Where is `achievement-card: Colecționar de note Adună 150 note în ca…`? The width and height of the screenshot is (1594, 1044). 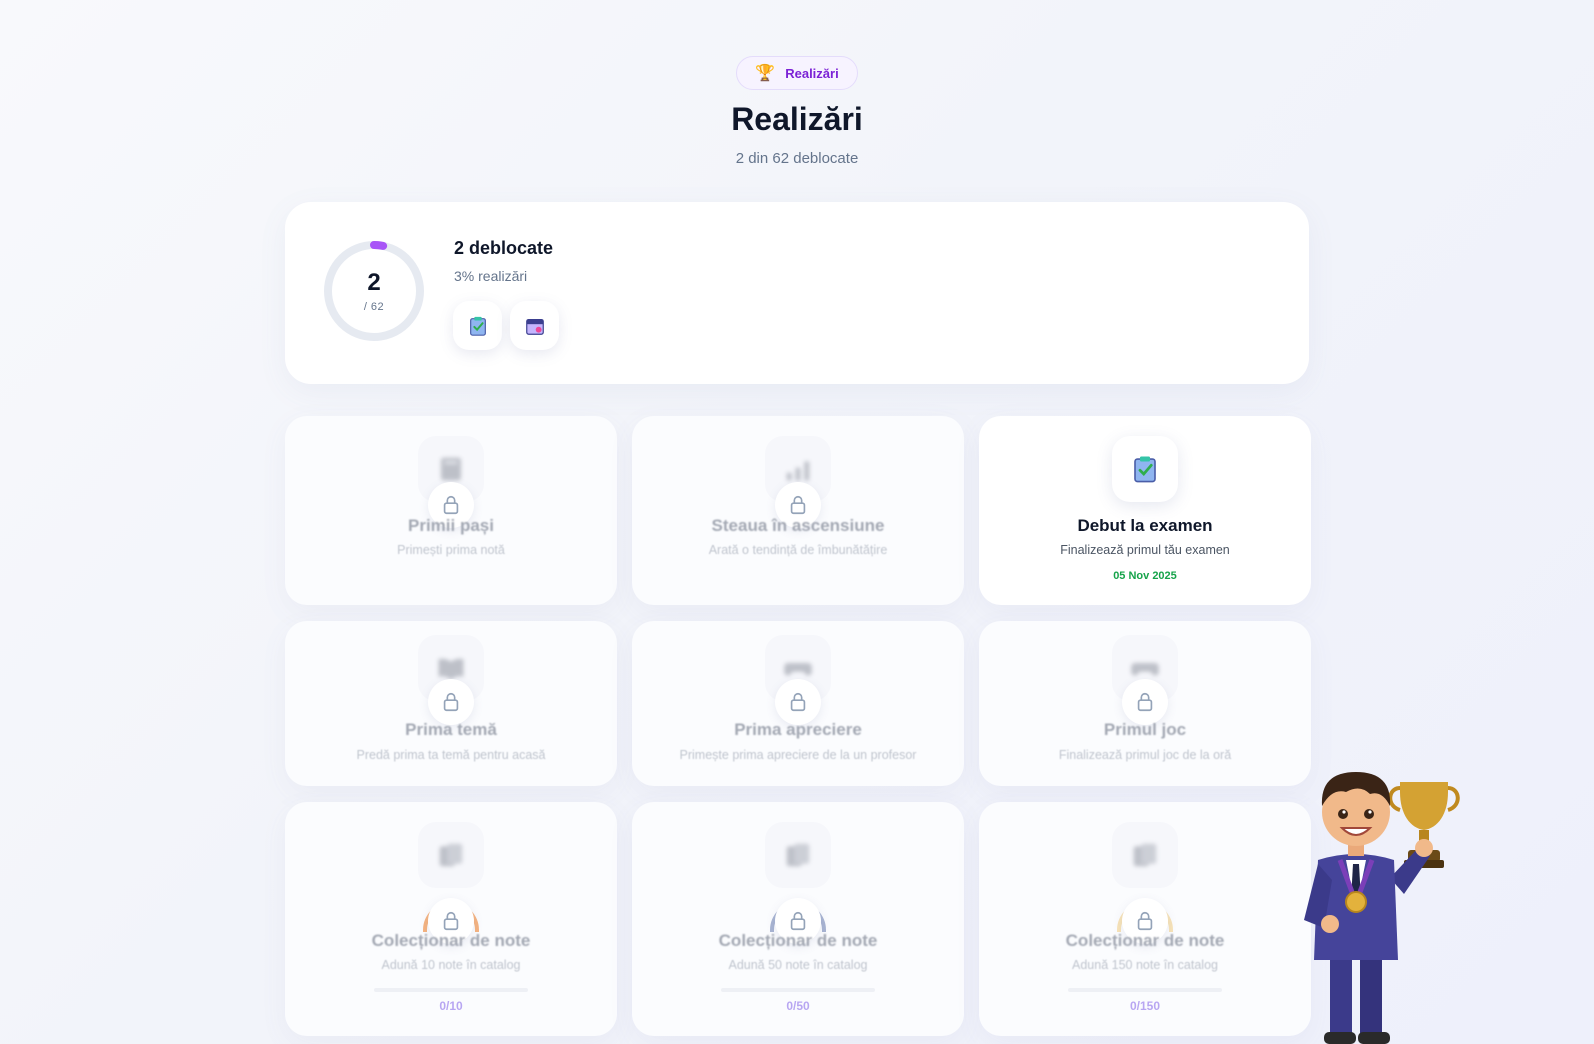 achievement-card: Colecționar de note Adună 150 note în ca… is located at coordinates (1145, 919).